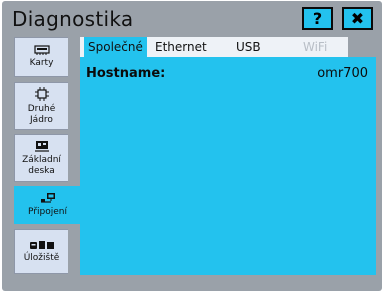 The height and width of the screenshot is (292, 384). What do you see at coordinates (214, 47) in the screenshot?
I see `tab-bar: Společné Ethernet USB WiFi` at bounding box center [214, 47].